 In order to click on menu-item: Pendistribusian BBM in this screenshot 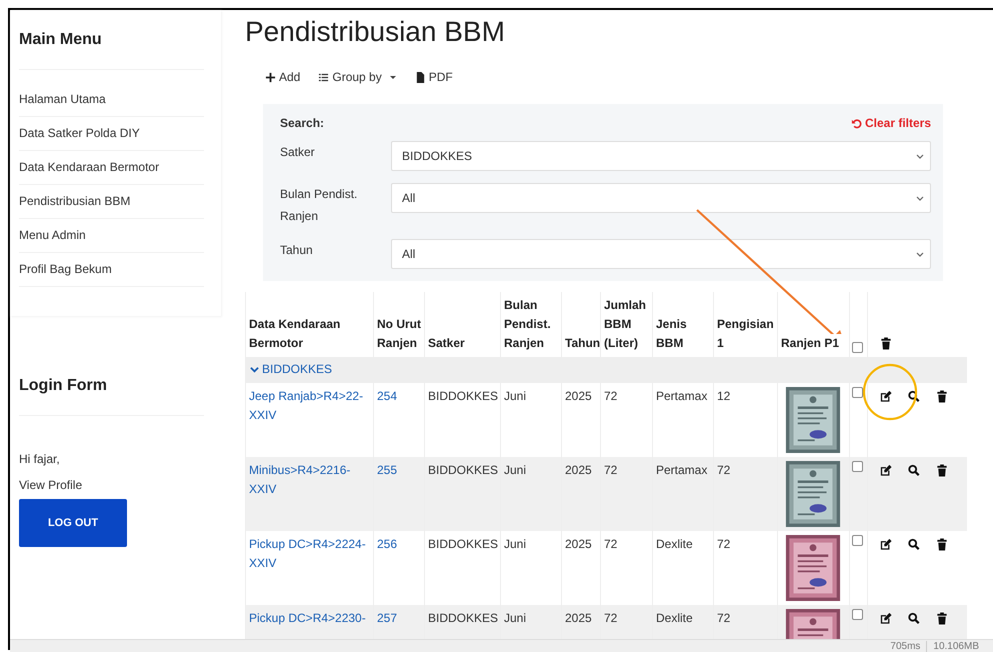, I will do `click(111, 206)`.